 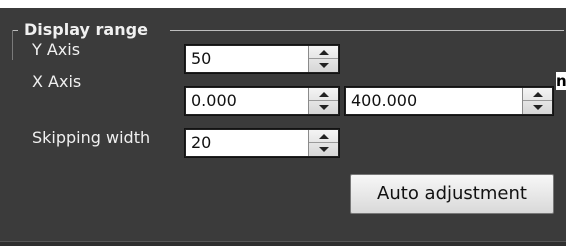 I want to click on y-axis-label: Y Axis, so click(x=56, y=49).